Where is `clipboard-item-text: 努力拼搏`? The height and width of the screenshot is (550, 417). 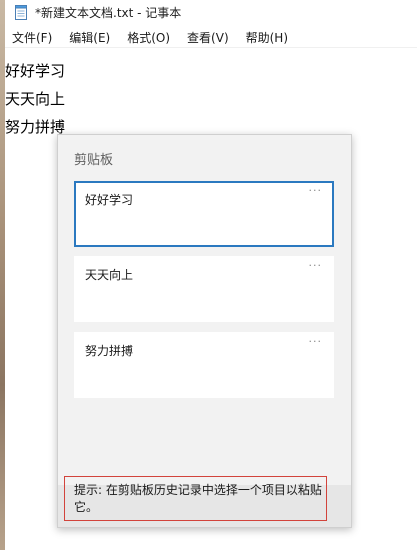 clipboard-item-text: 努力拼搏 is located at coordinates (109, 351).